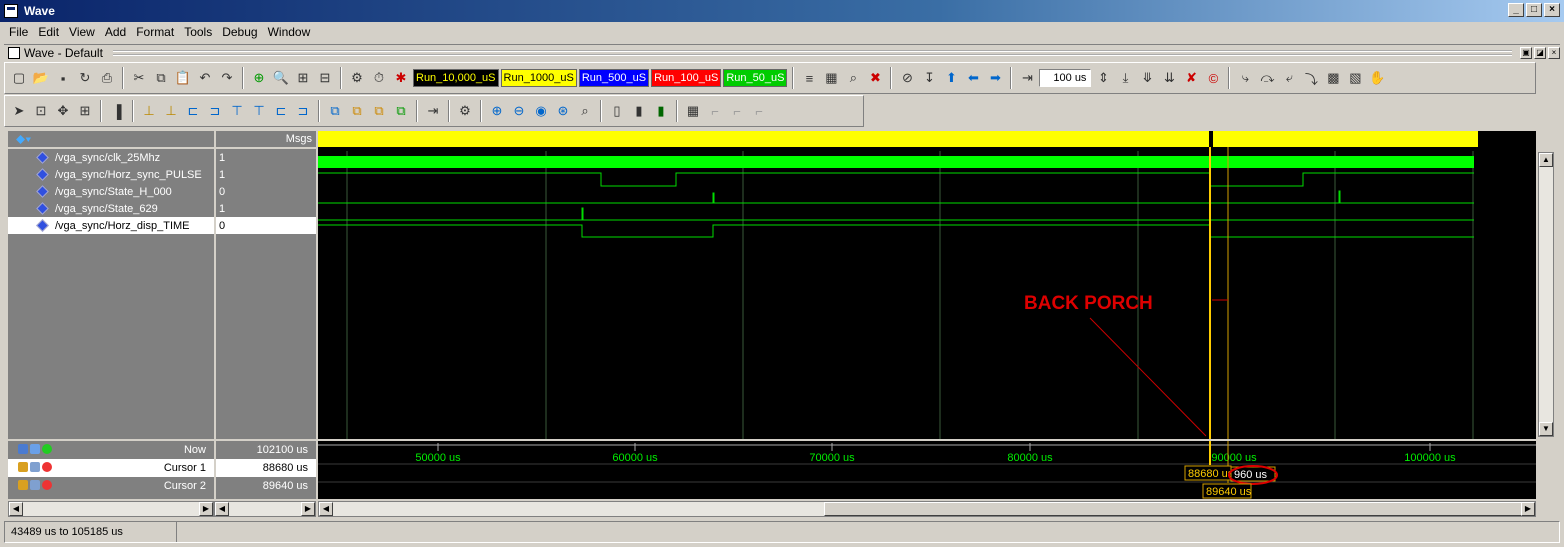 The height and width of the screenshot is (547, 1564). Describe the element at coordinates (85, 111) in the screenshot. I see `edit-mode-icon: ⊞` at that location.